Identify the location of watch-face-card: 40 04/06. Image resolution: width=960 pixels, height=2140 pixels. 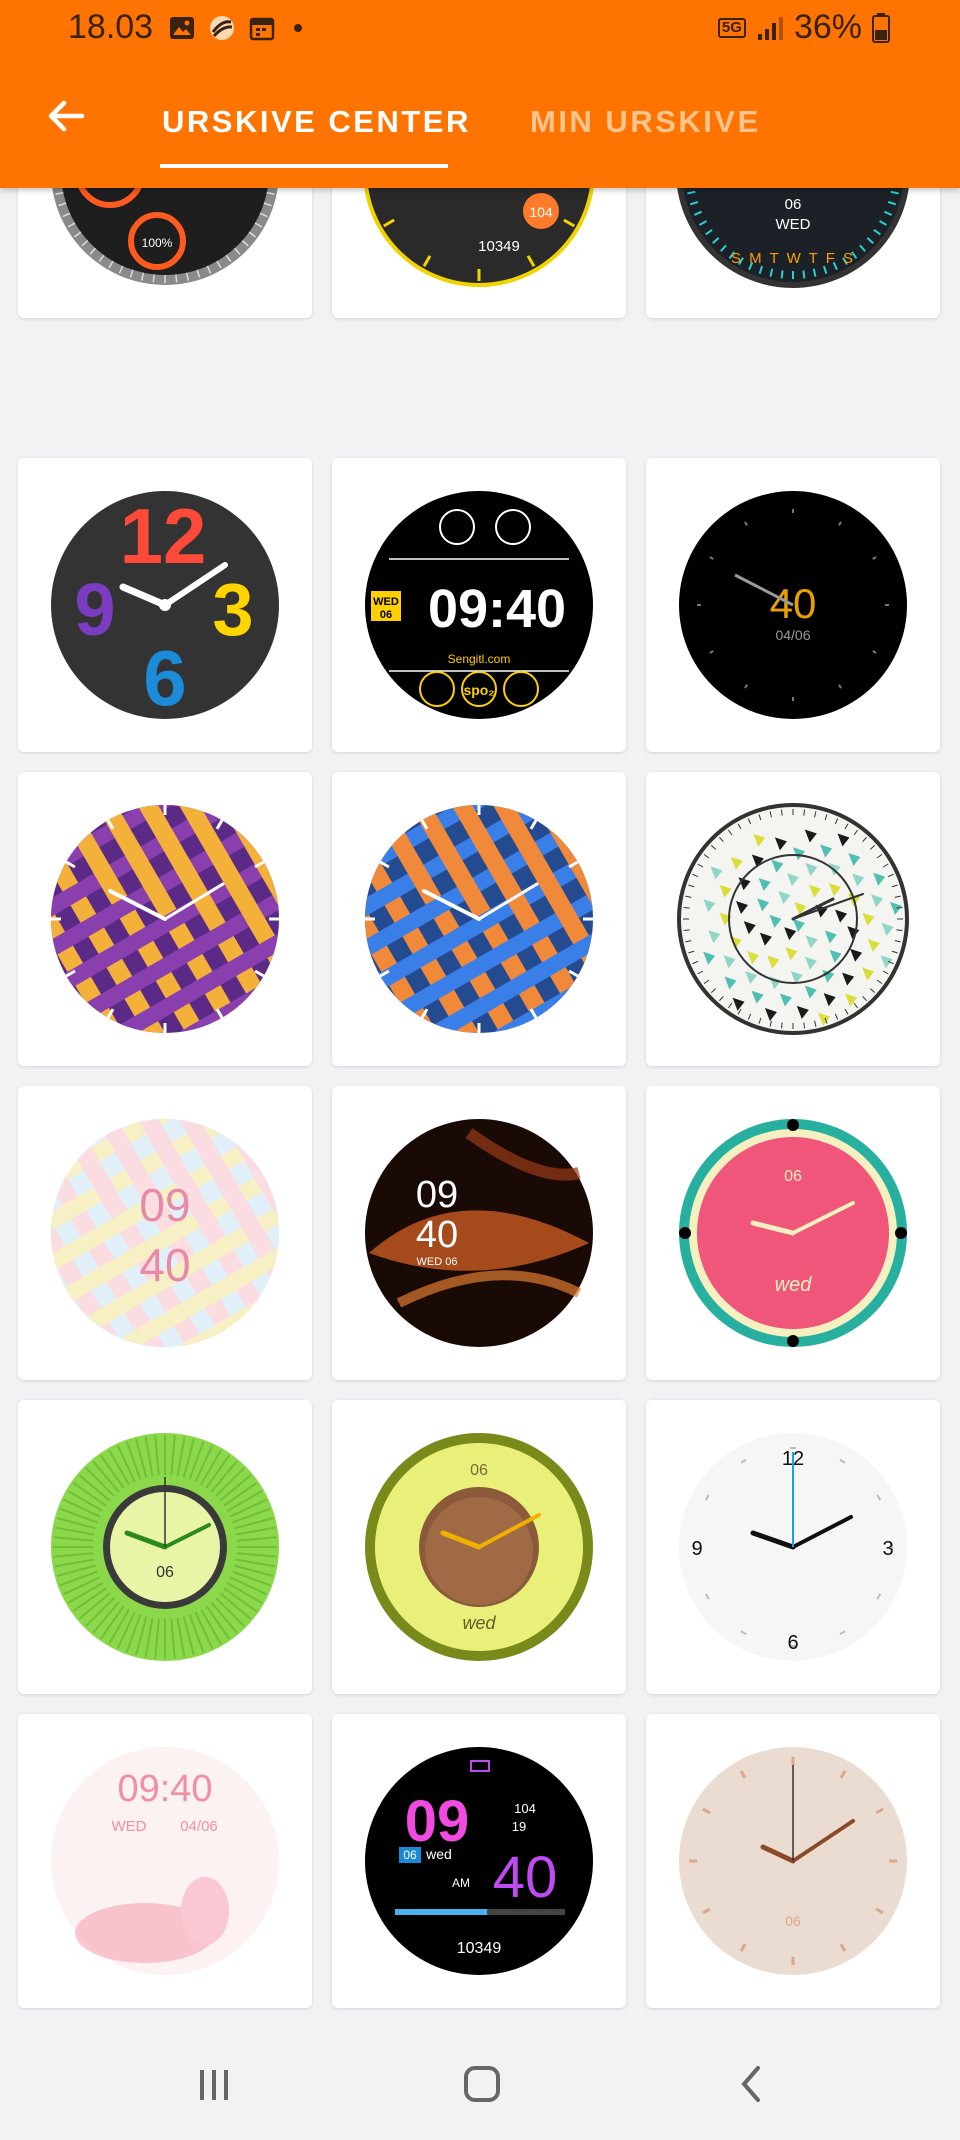
(793, 605).